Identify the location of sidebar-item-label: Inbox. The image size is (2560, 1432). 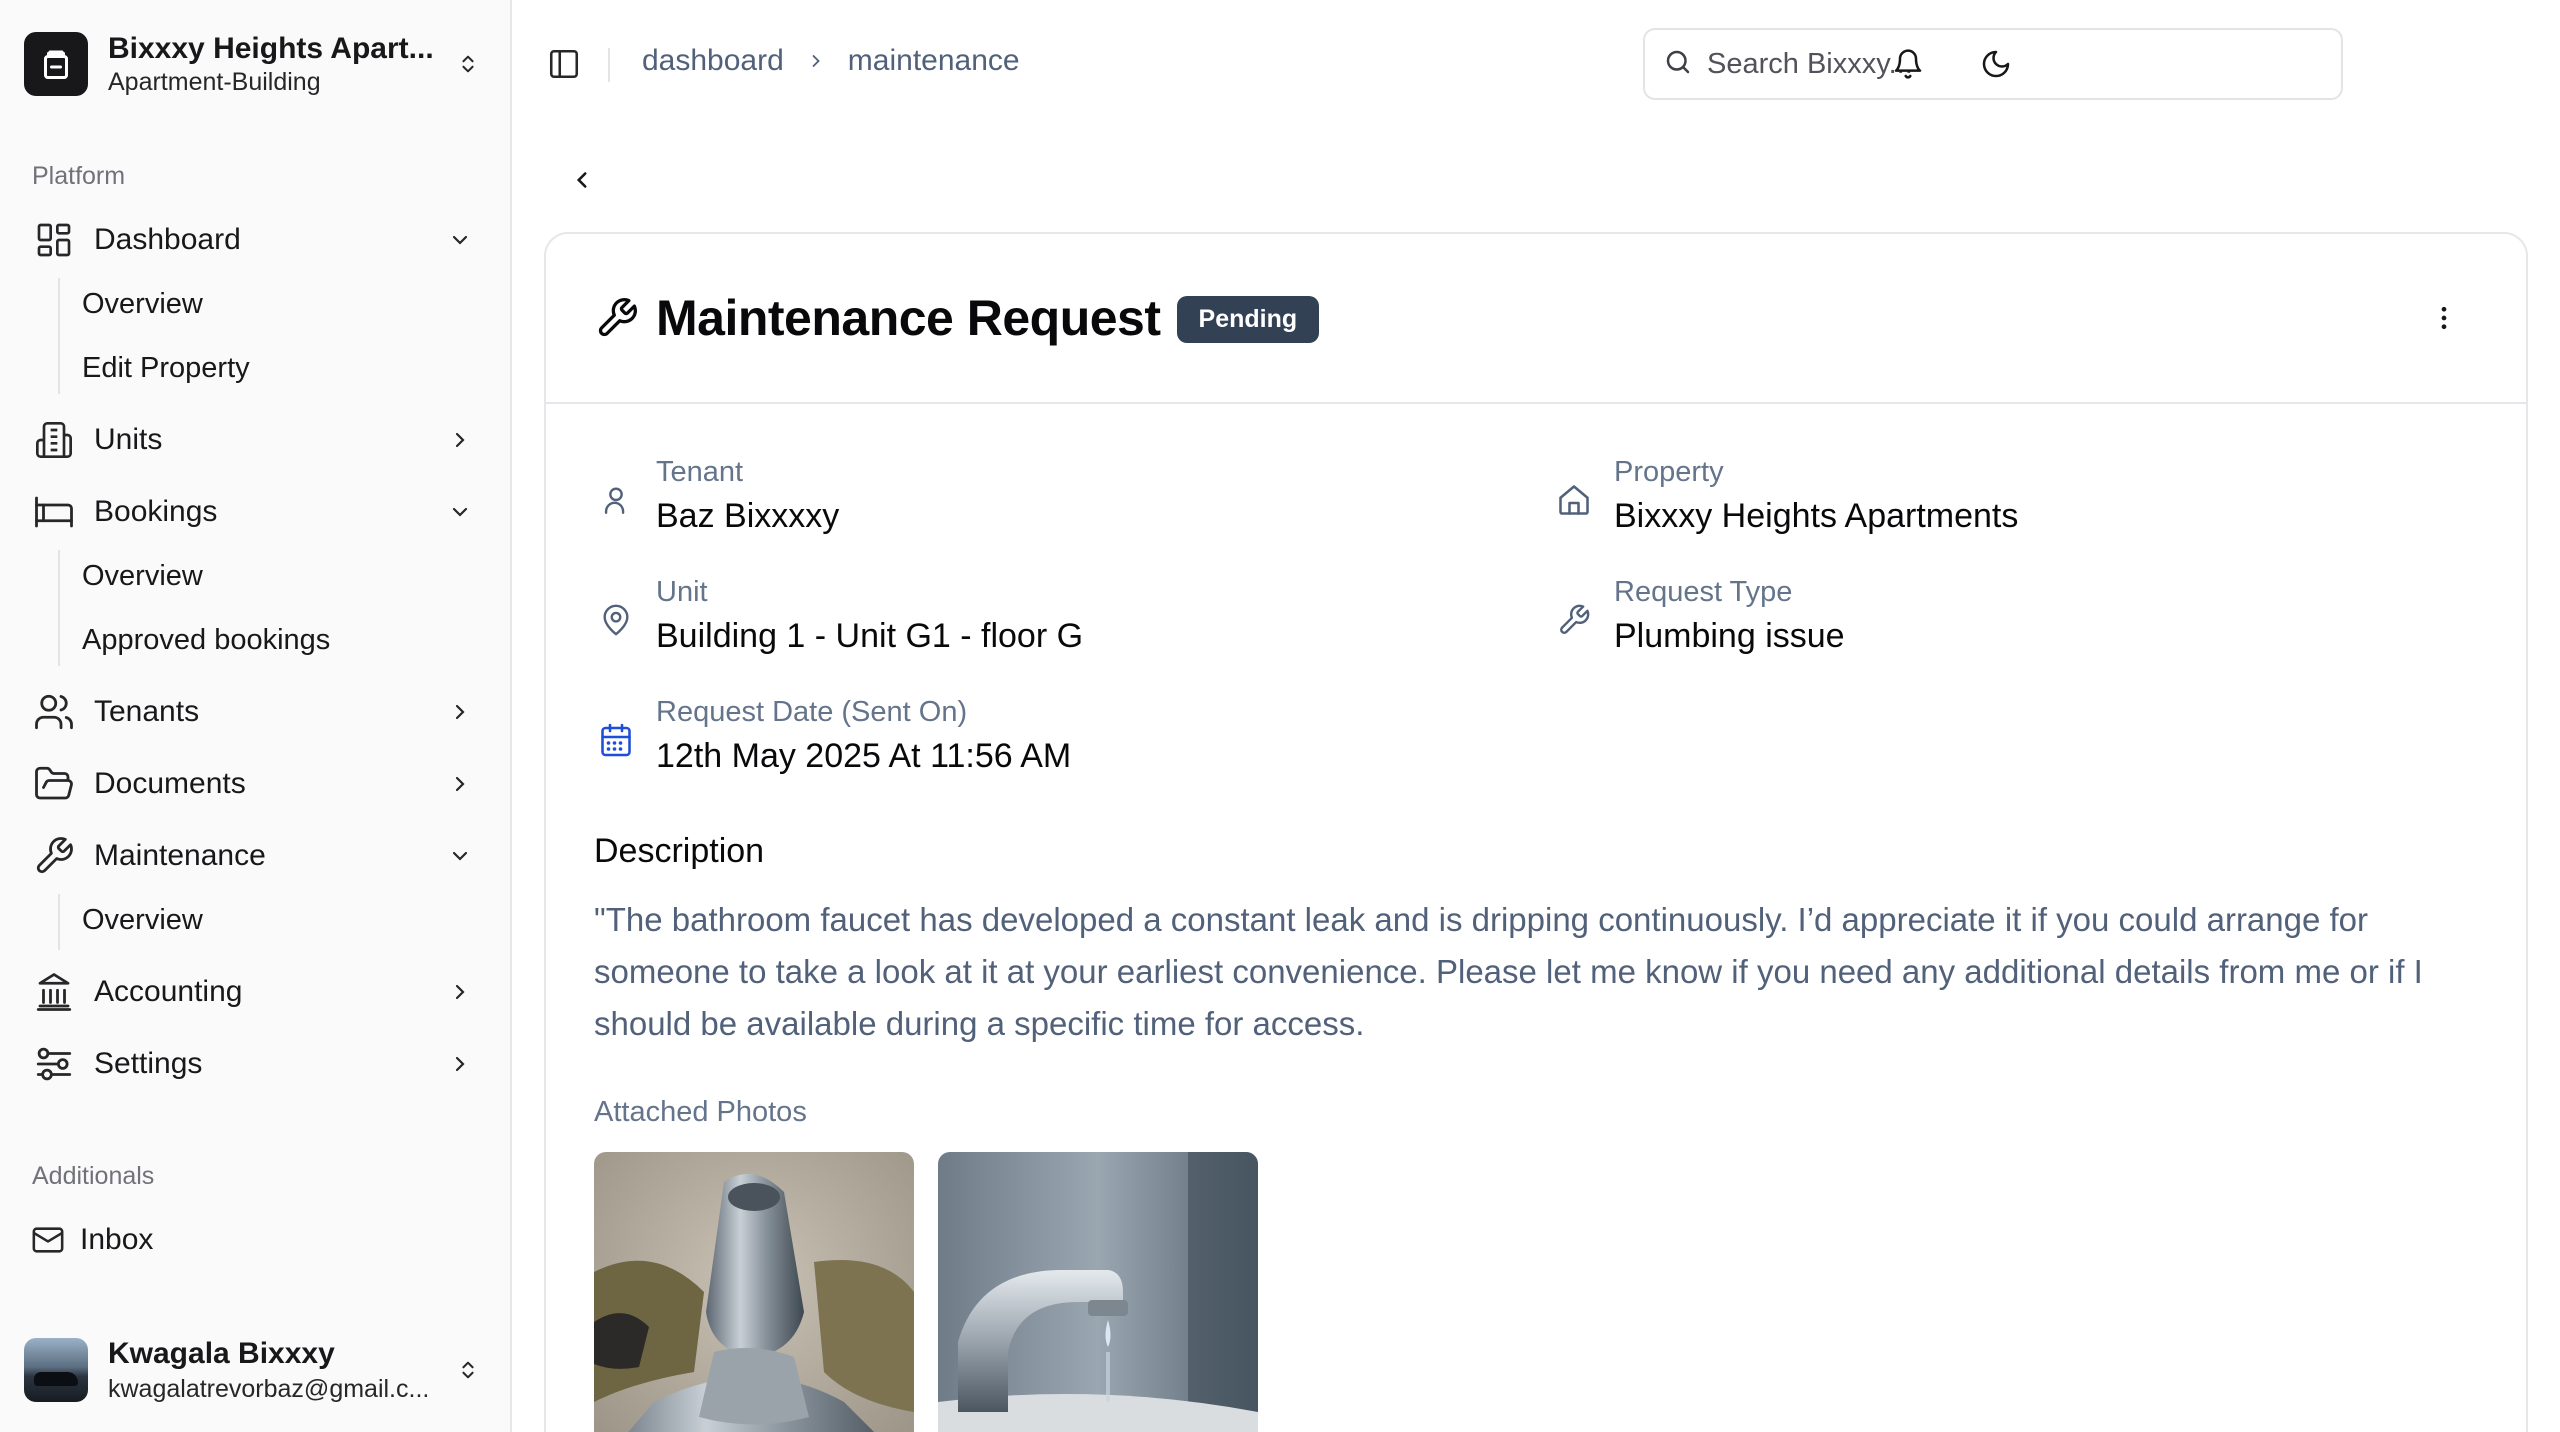
(117, 1239).